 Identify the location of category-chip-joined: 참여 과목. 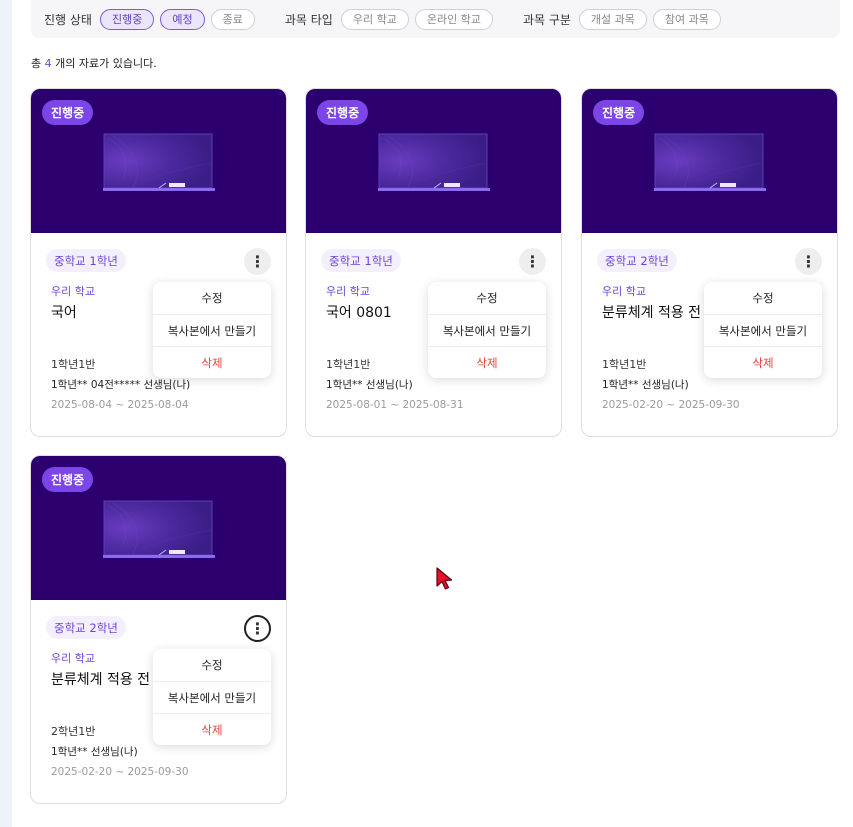
(686, 19).